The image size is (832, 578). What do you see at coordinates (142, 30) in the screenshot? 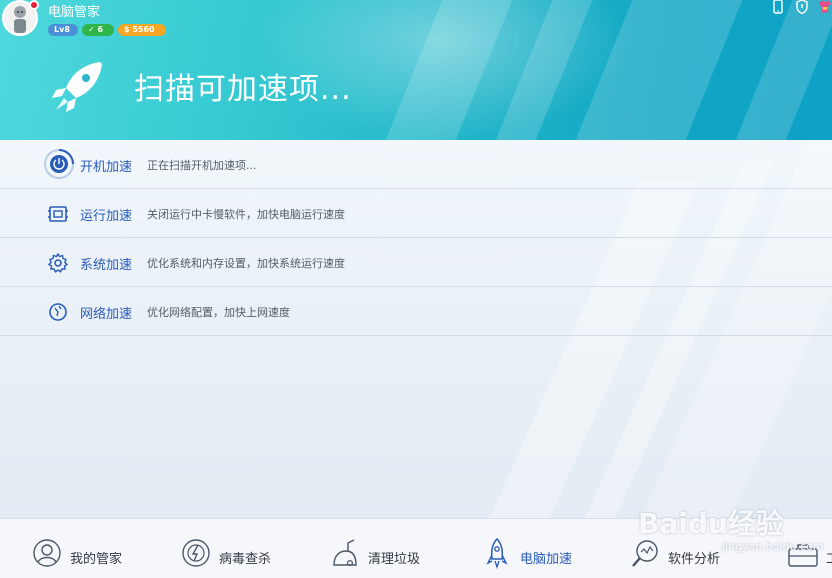
I see `coin-badge: $ 5560` at bounding box center [142, 30].